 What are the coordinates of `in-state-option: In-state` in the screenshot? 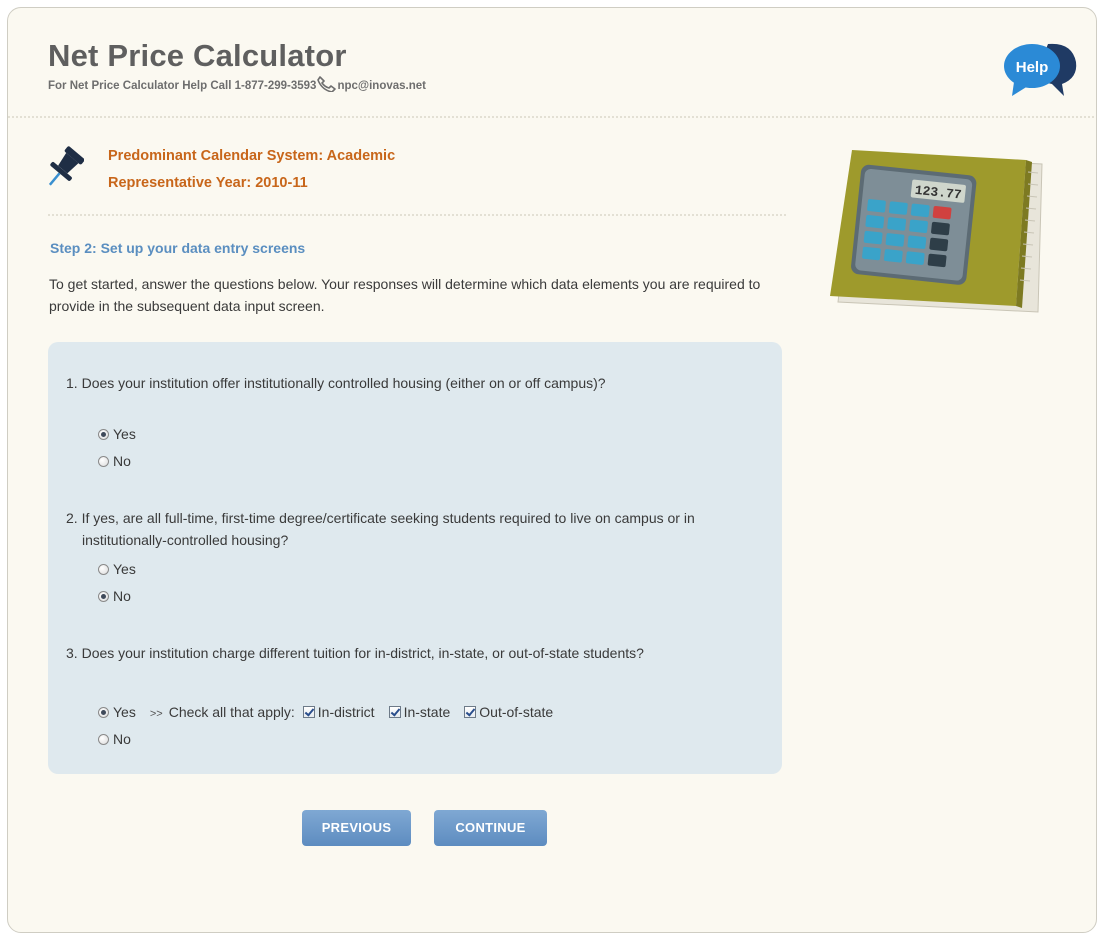 It's located at (419, 712).